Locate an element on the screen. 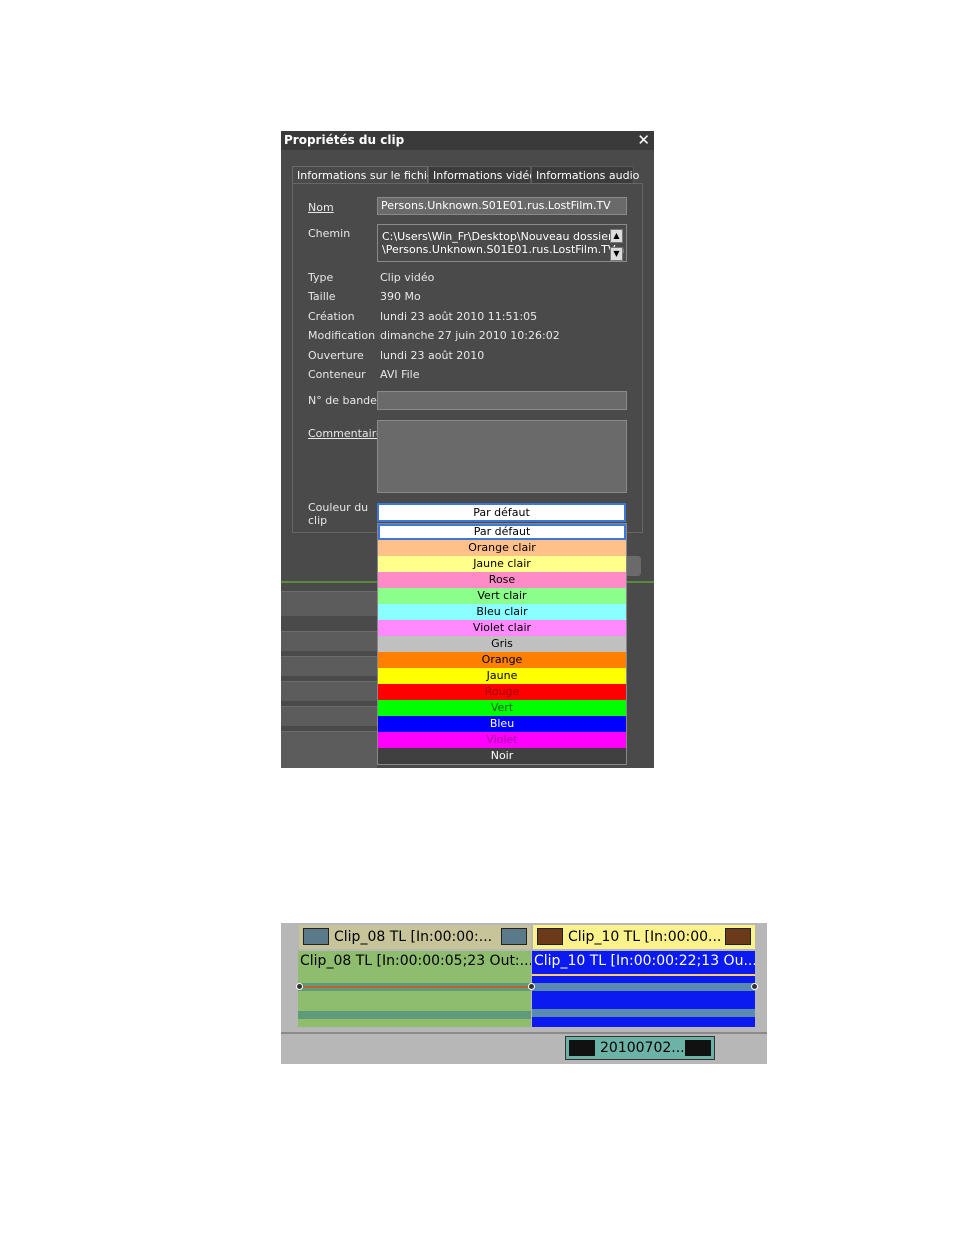 This screenshot has width=954, height=1235. comment-field is located at coordinates (502, 456).